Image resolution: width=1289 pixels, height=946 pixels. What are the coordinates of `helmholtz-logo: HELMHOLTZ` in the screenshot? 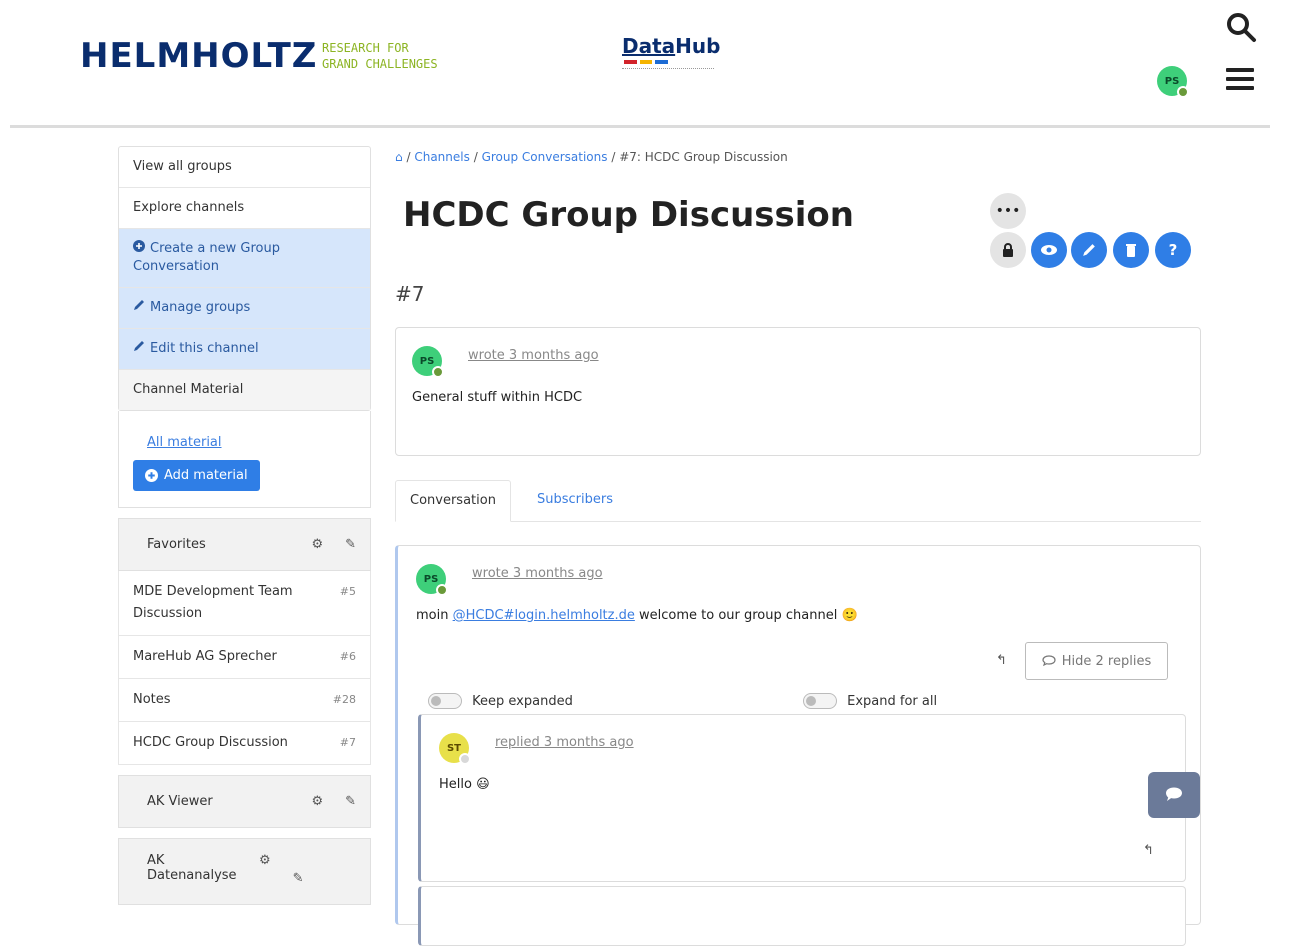 It's located at (198, 56).